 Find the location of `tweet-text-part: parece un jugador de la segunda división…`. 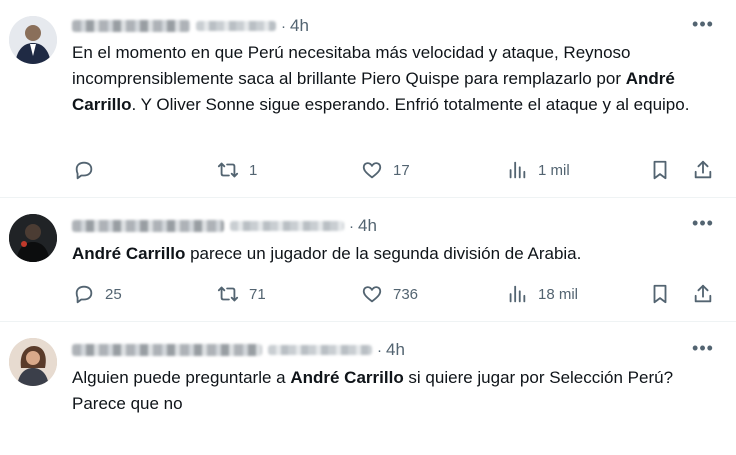

tweet-text-part: parece un jugador de la segunda división… is located at coordinates (383, 253).